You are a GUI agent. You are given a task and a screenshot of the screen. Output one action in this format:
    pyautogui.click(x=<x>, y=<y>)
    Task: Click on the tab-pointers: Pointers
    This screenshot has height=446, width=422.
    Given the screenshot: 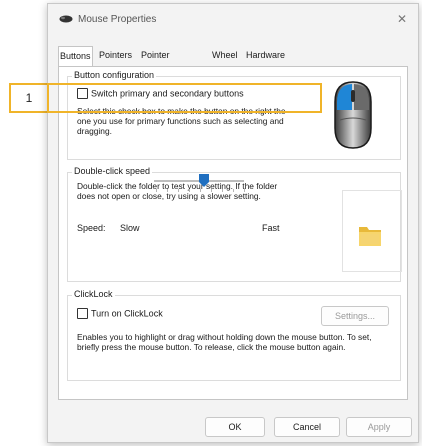 What is the action you would take?
    pyautogui.click(x=115, y=55)
    